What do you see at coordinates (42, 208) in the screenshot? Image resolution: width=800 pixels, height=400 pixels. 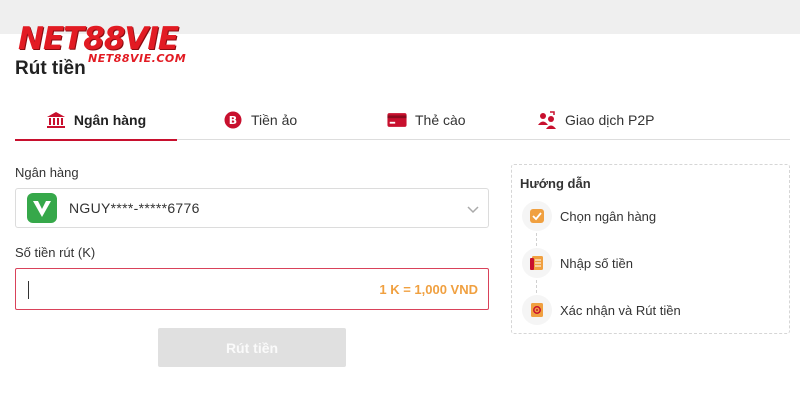 I see `vietcombank-logo-icon` at bounding box center [42, 208].